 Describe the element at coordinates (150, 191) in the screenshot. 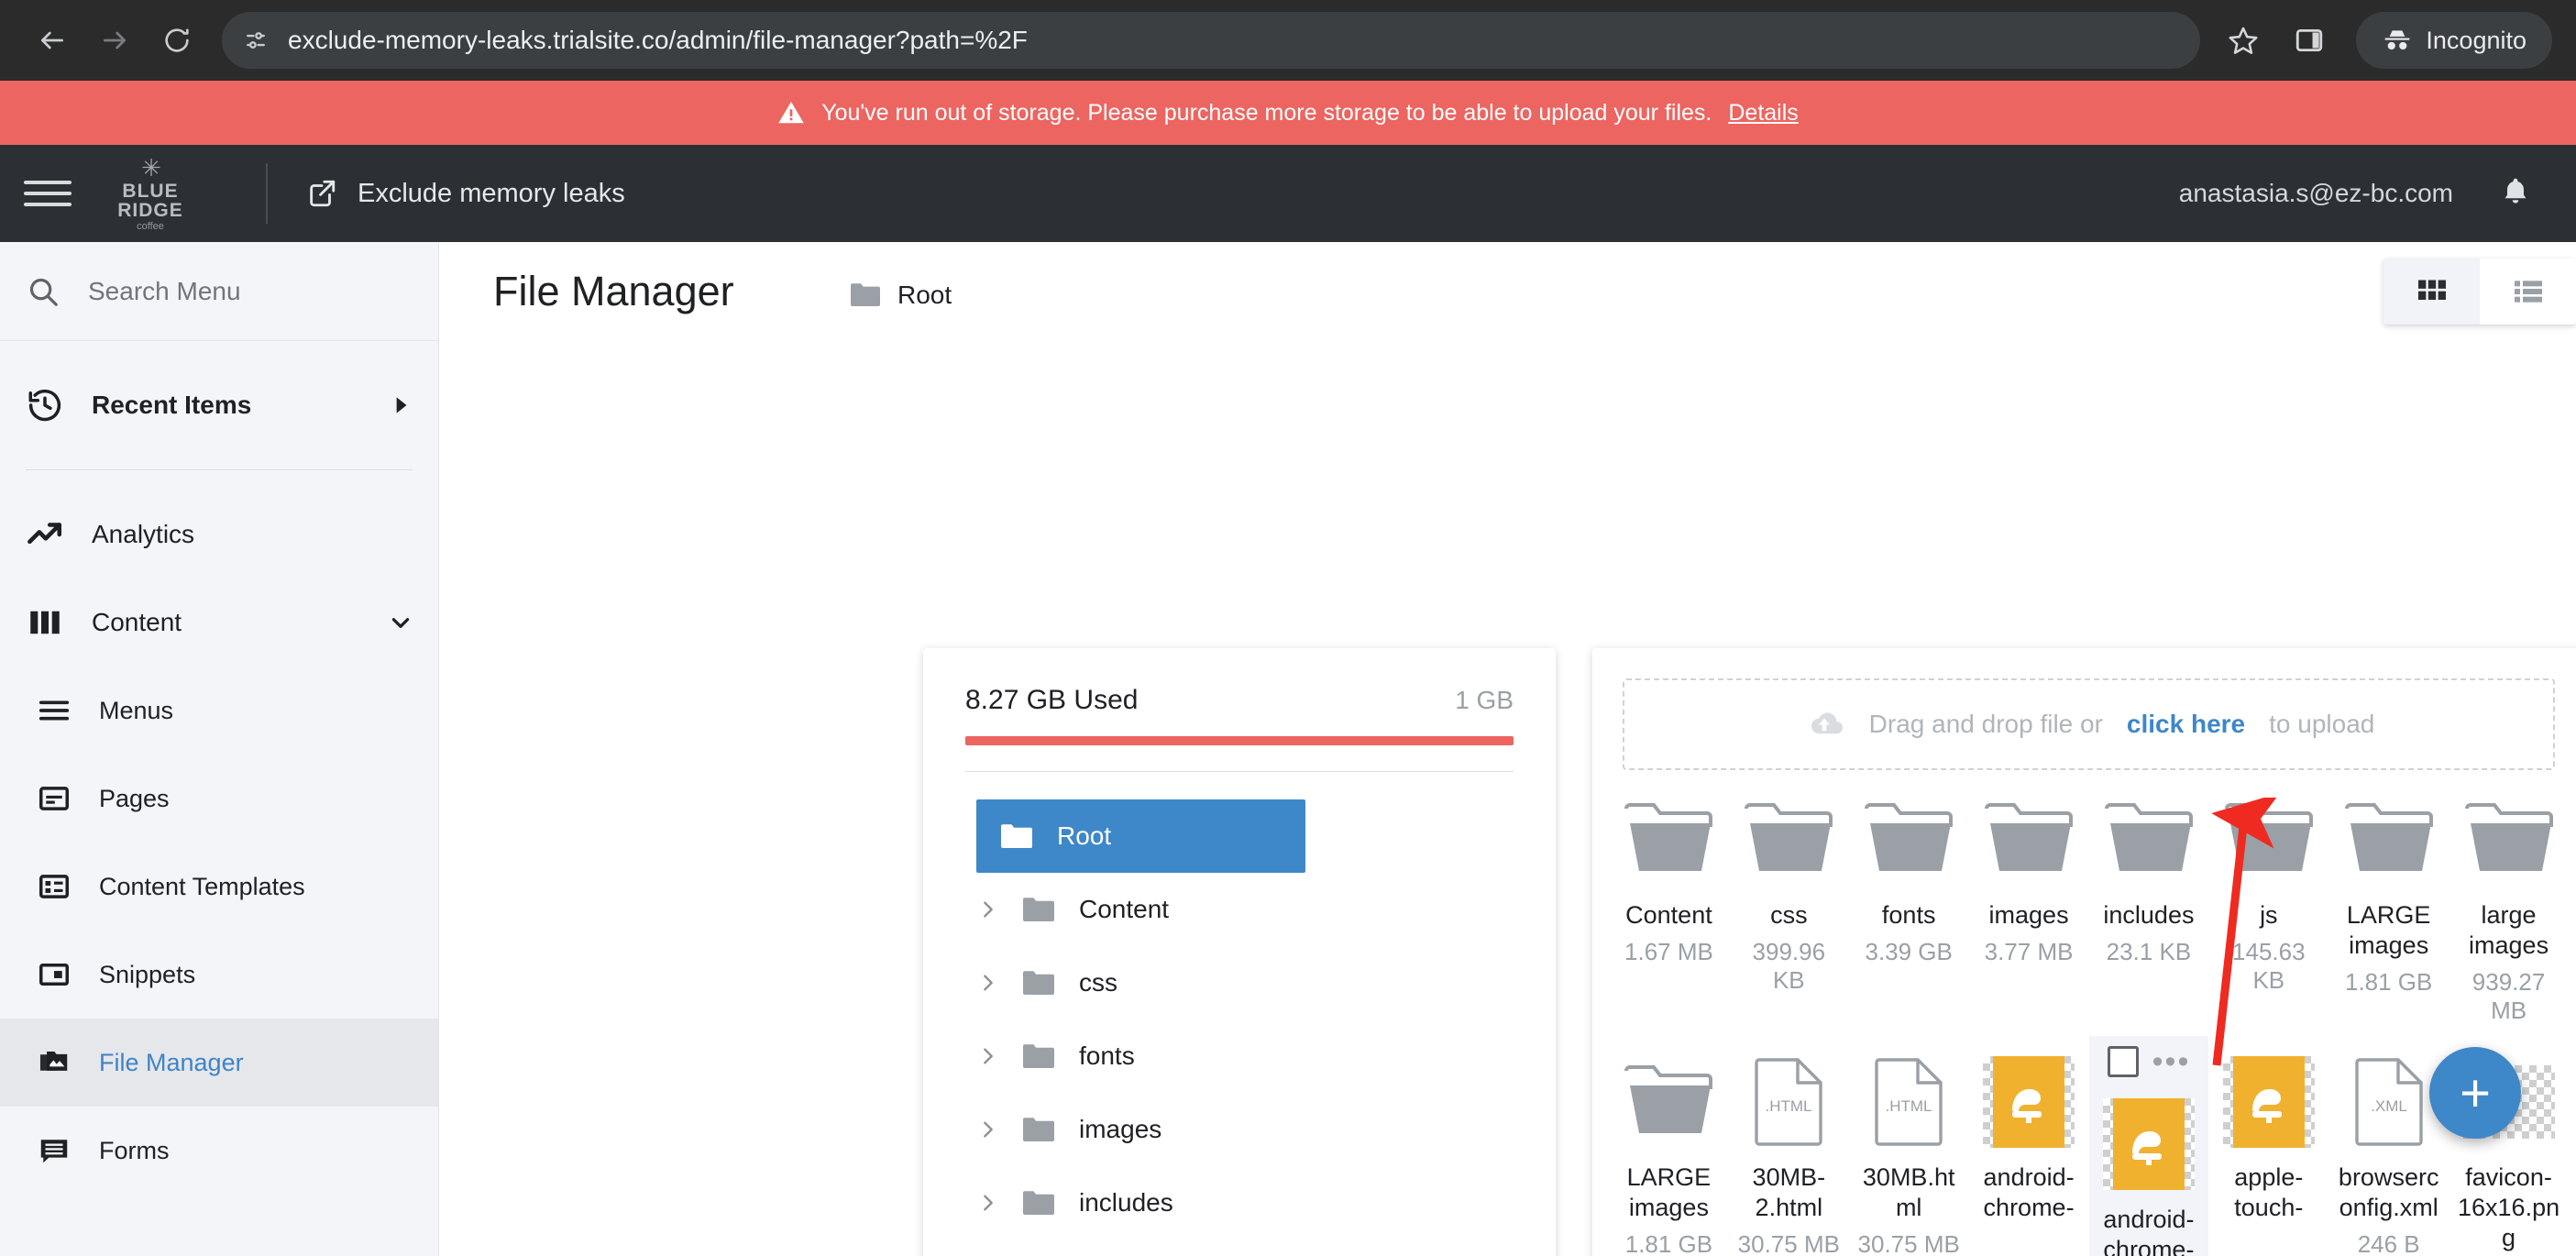

I see `brand-name-line1: BLUE` at that location.